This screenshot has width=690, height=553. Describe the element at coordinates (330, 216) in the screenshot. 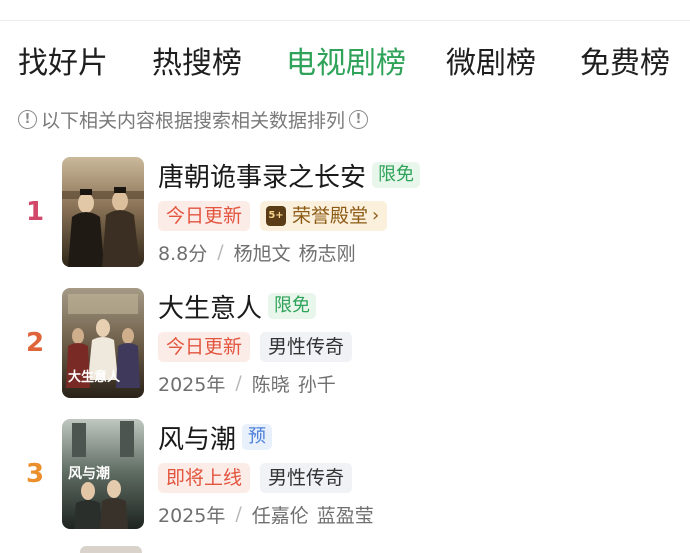

I see `honor-hall-label: 荣誉殿堂` at that location.